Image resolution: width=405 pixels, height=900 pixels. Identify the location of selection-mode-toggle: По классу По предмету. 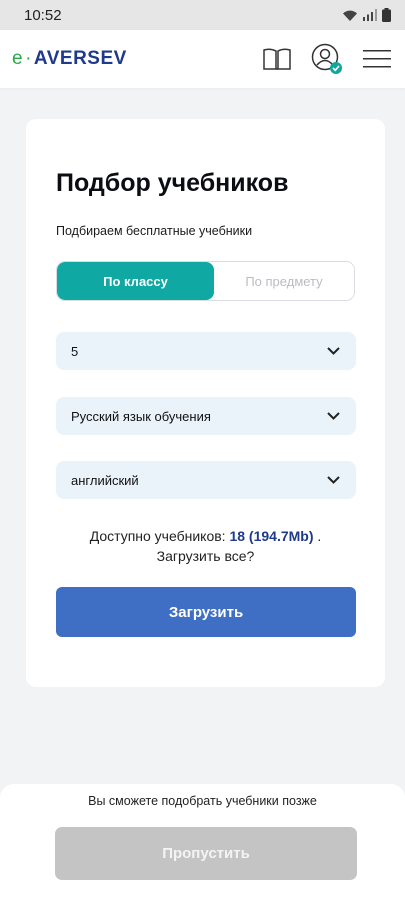
(205, 281).